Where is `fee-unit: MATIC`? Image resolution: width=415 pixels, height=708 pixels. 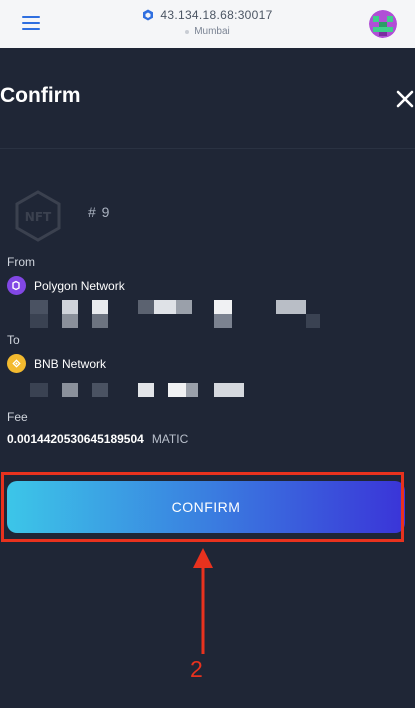
fee-unit: MATIC is located at coordinates (170, 439).